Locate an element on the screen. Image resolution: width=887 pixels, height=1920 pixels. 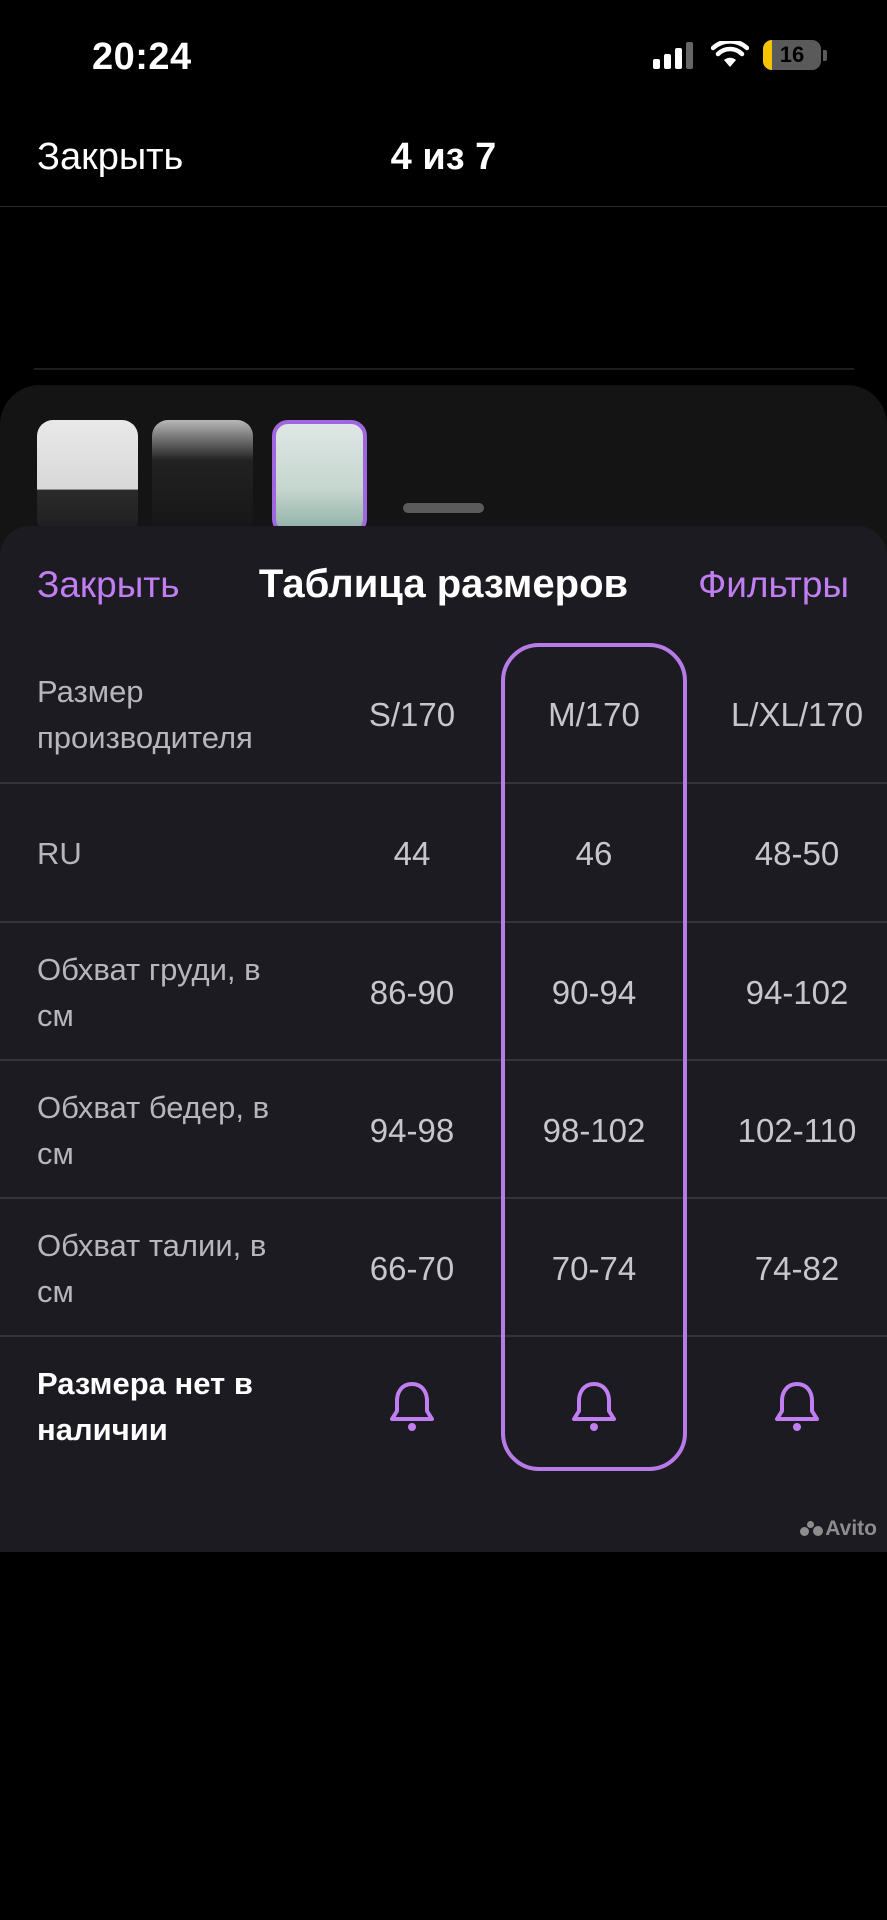
table-cell: 90-94 is located at coordinates (594, 992).